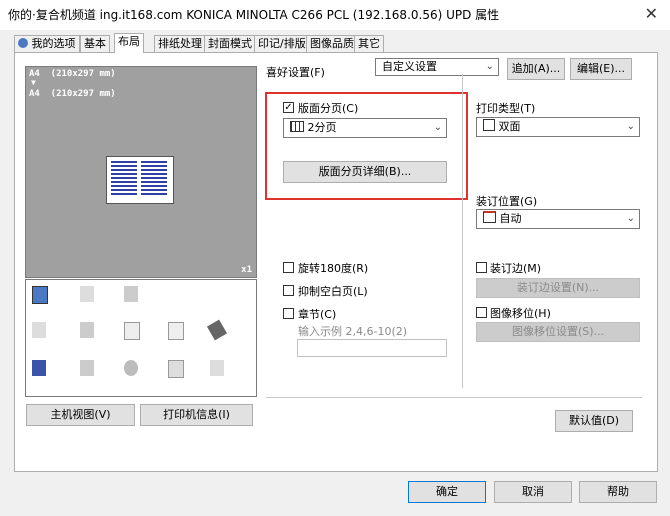 The width and height of the screenshot is (670, 516). What do you see at coordinates (87, 368) in the screenshot?
I see `staple-icon` at bounding box center [87, 368].